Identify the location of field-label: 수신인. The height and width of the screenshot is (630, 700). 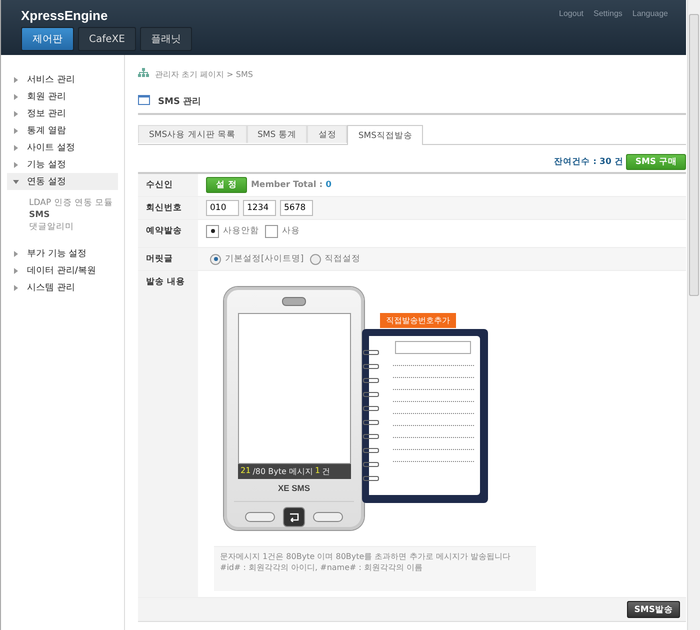
(168, 185).